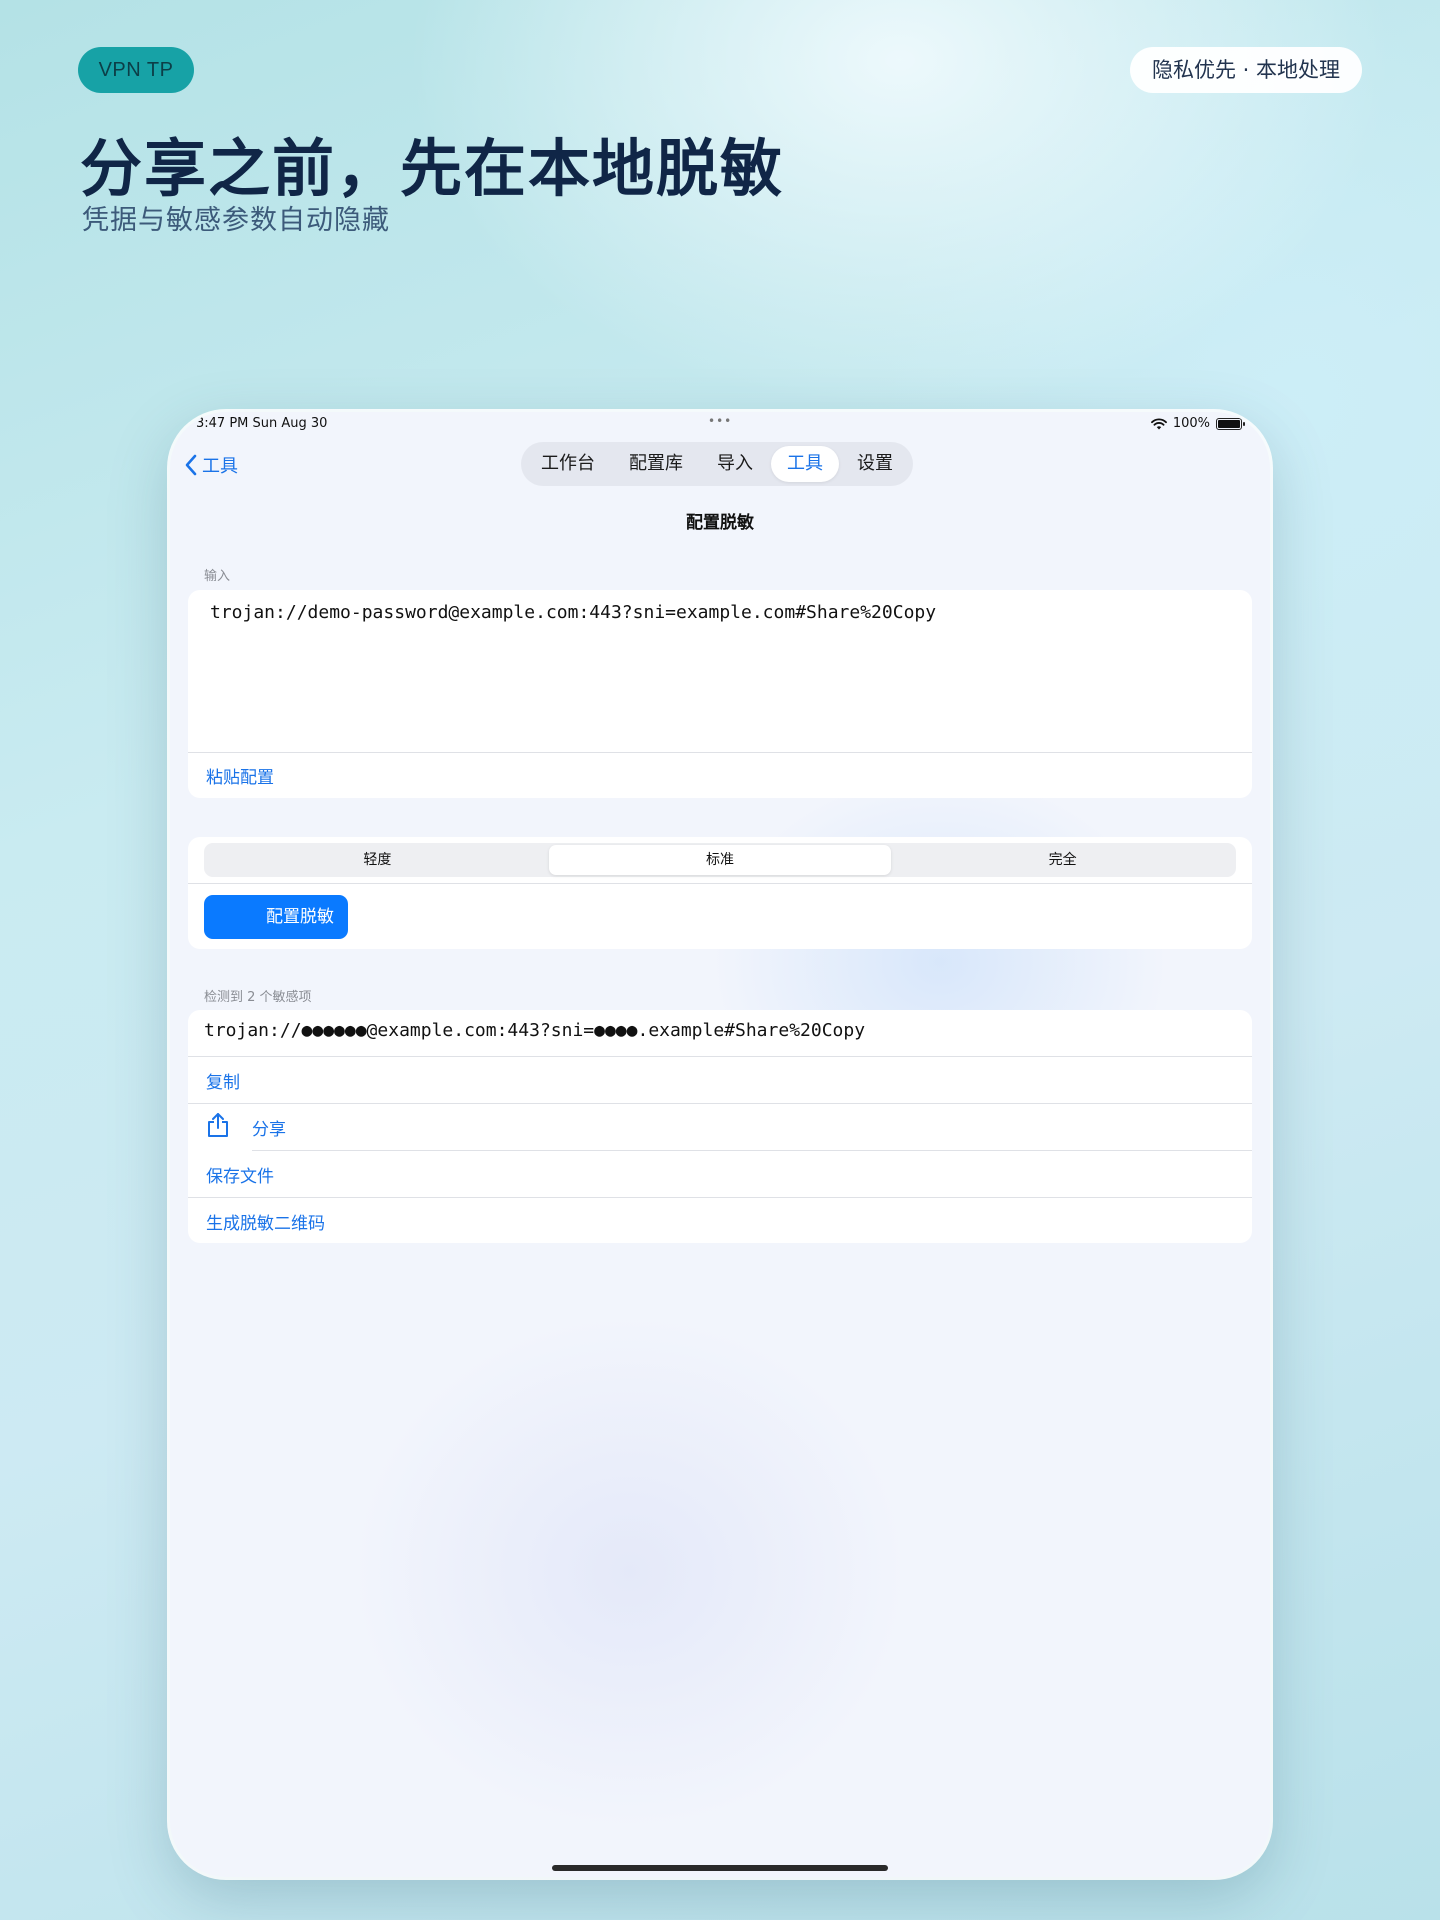 This screenshot has width=1440, height=1920. I want to click on segment-light: 轻度, so click(377, 860).